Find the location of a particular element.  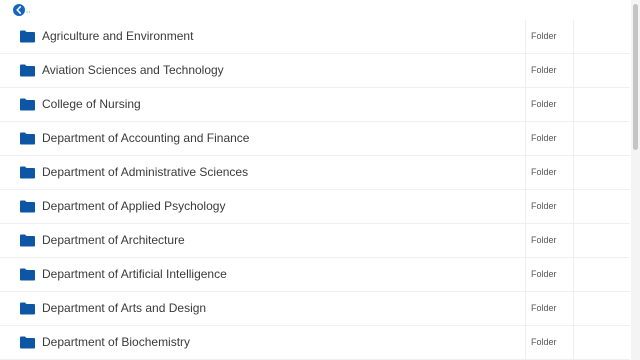

file-name-cell: Department of Artificial Intelligence is located at coordinates (263, 274).